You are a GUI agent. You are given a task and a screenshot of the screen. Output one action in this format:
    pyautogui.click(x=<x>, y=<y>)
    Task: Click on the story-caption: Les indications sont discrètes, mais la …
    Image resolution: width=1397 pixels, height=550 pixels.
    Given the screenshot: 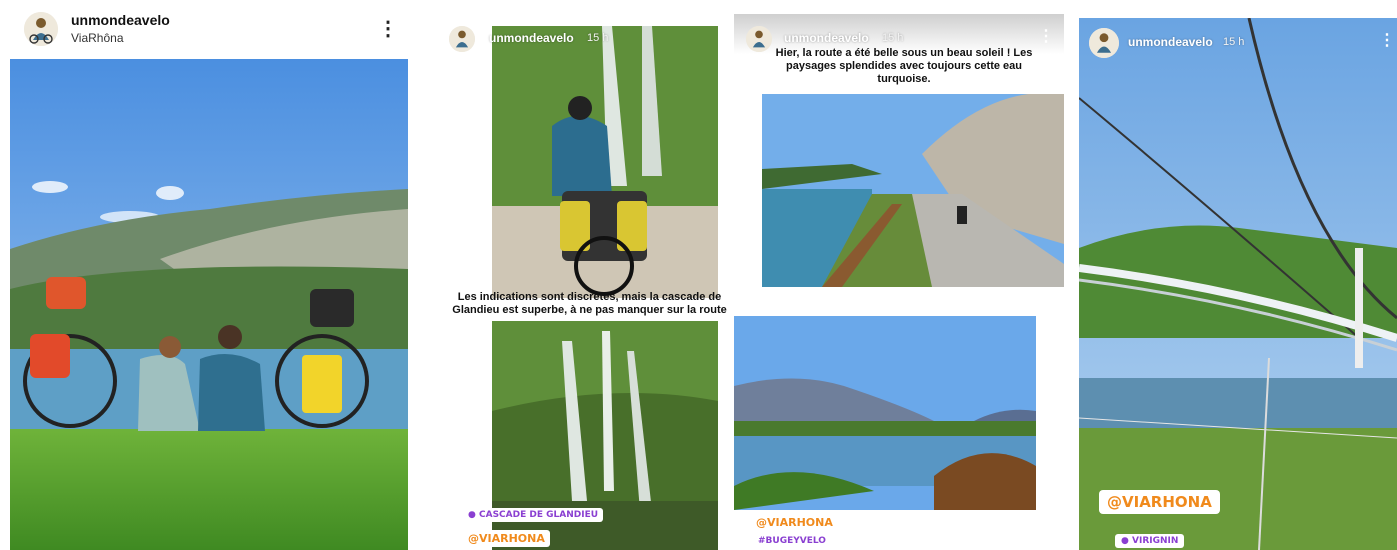 What is the action you would take?
    pyautogui.click(x=589, y=303)
    